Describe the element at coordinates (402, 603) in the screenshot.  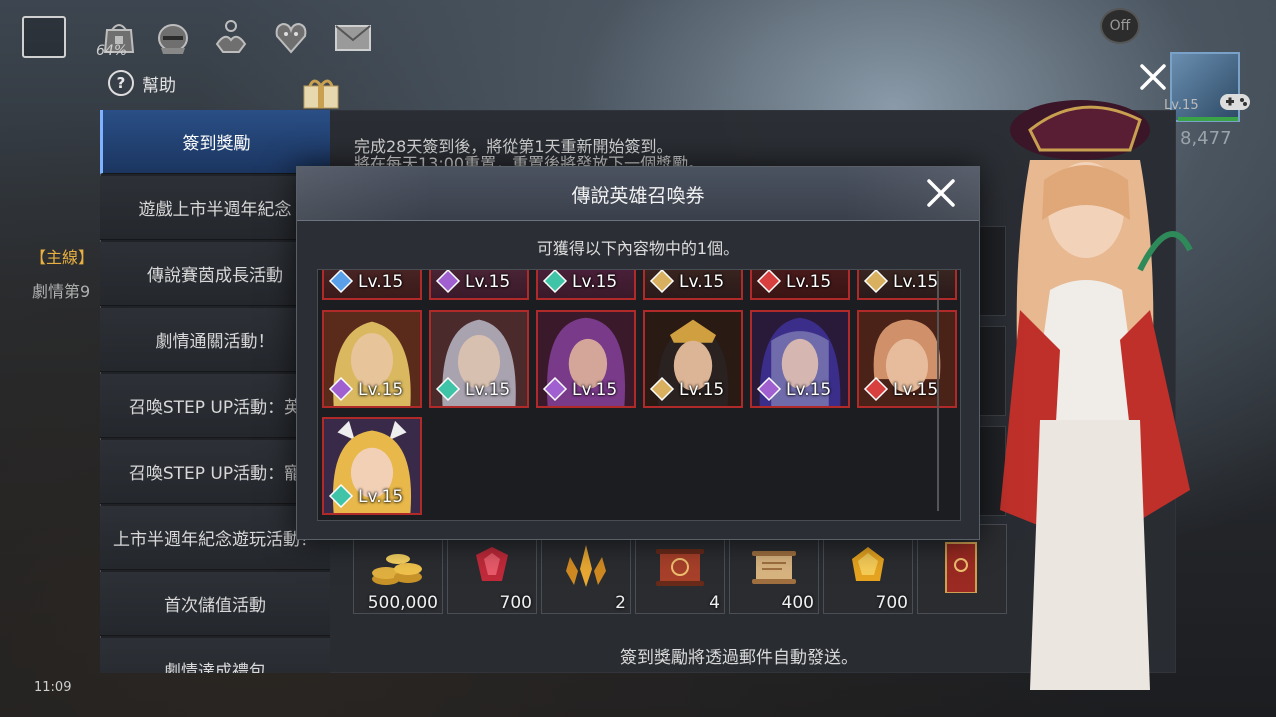
I see `reward-qty: 500,000` at that location.